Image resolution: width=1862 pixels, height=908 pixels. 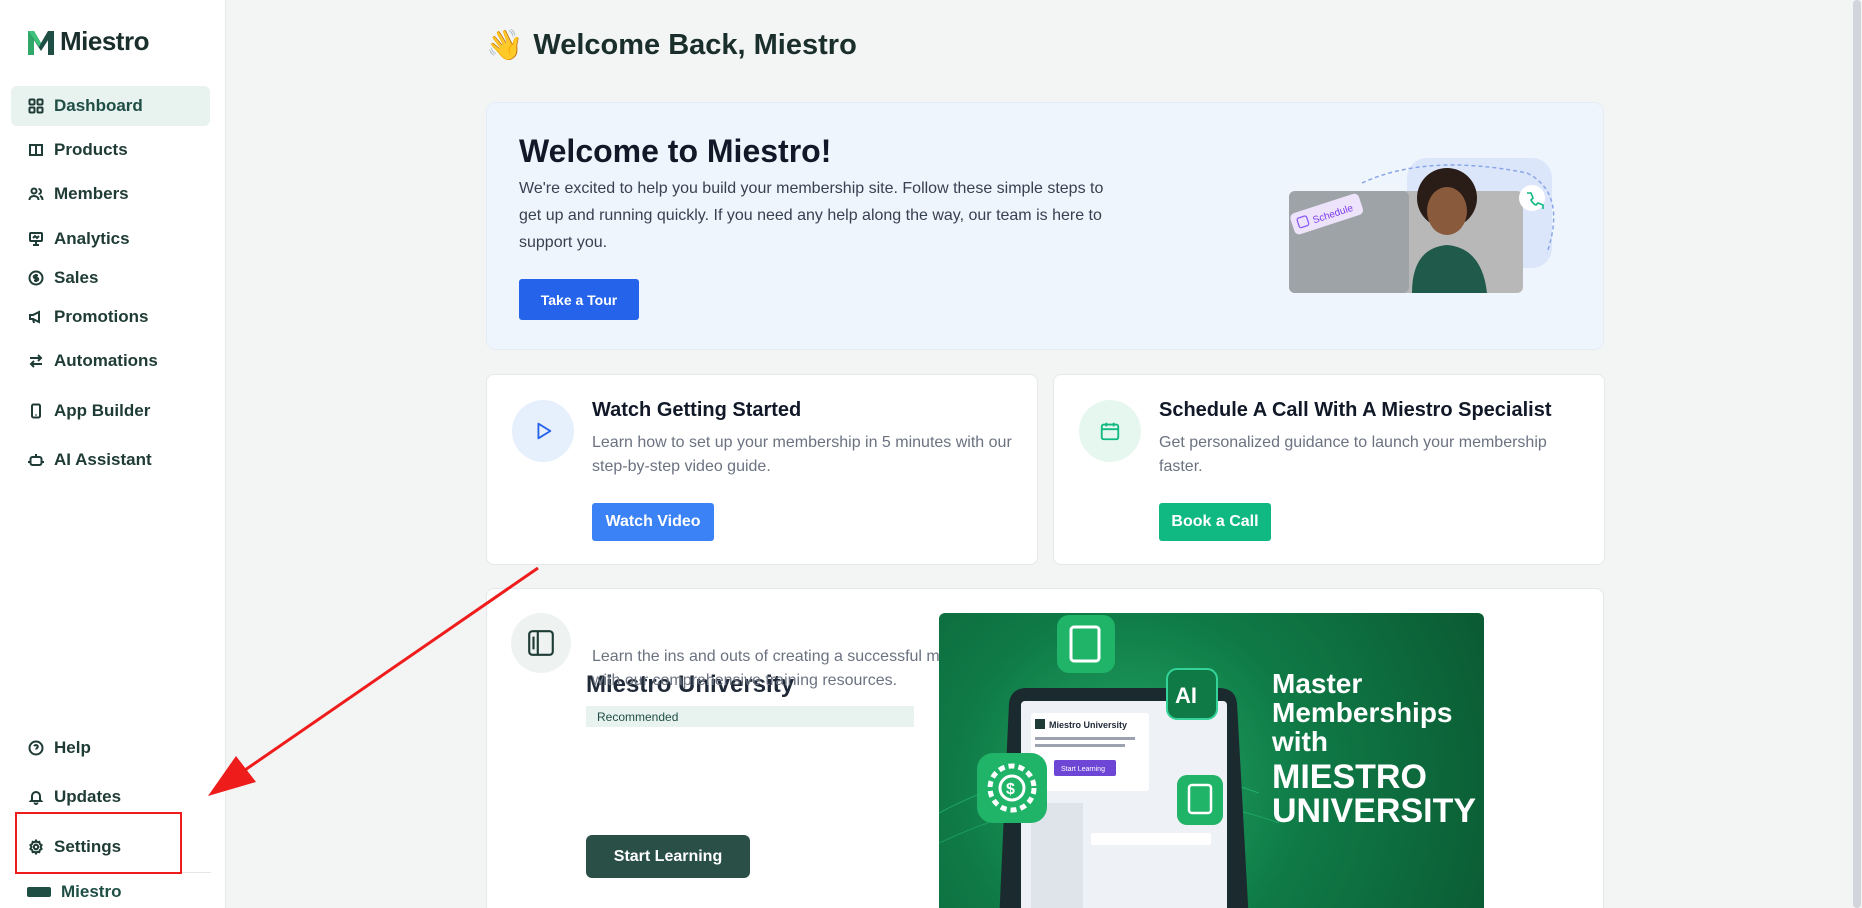 I want to click on watch-video-button: Watch Video, so click(x=653, y=522).